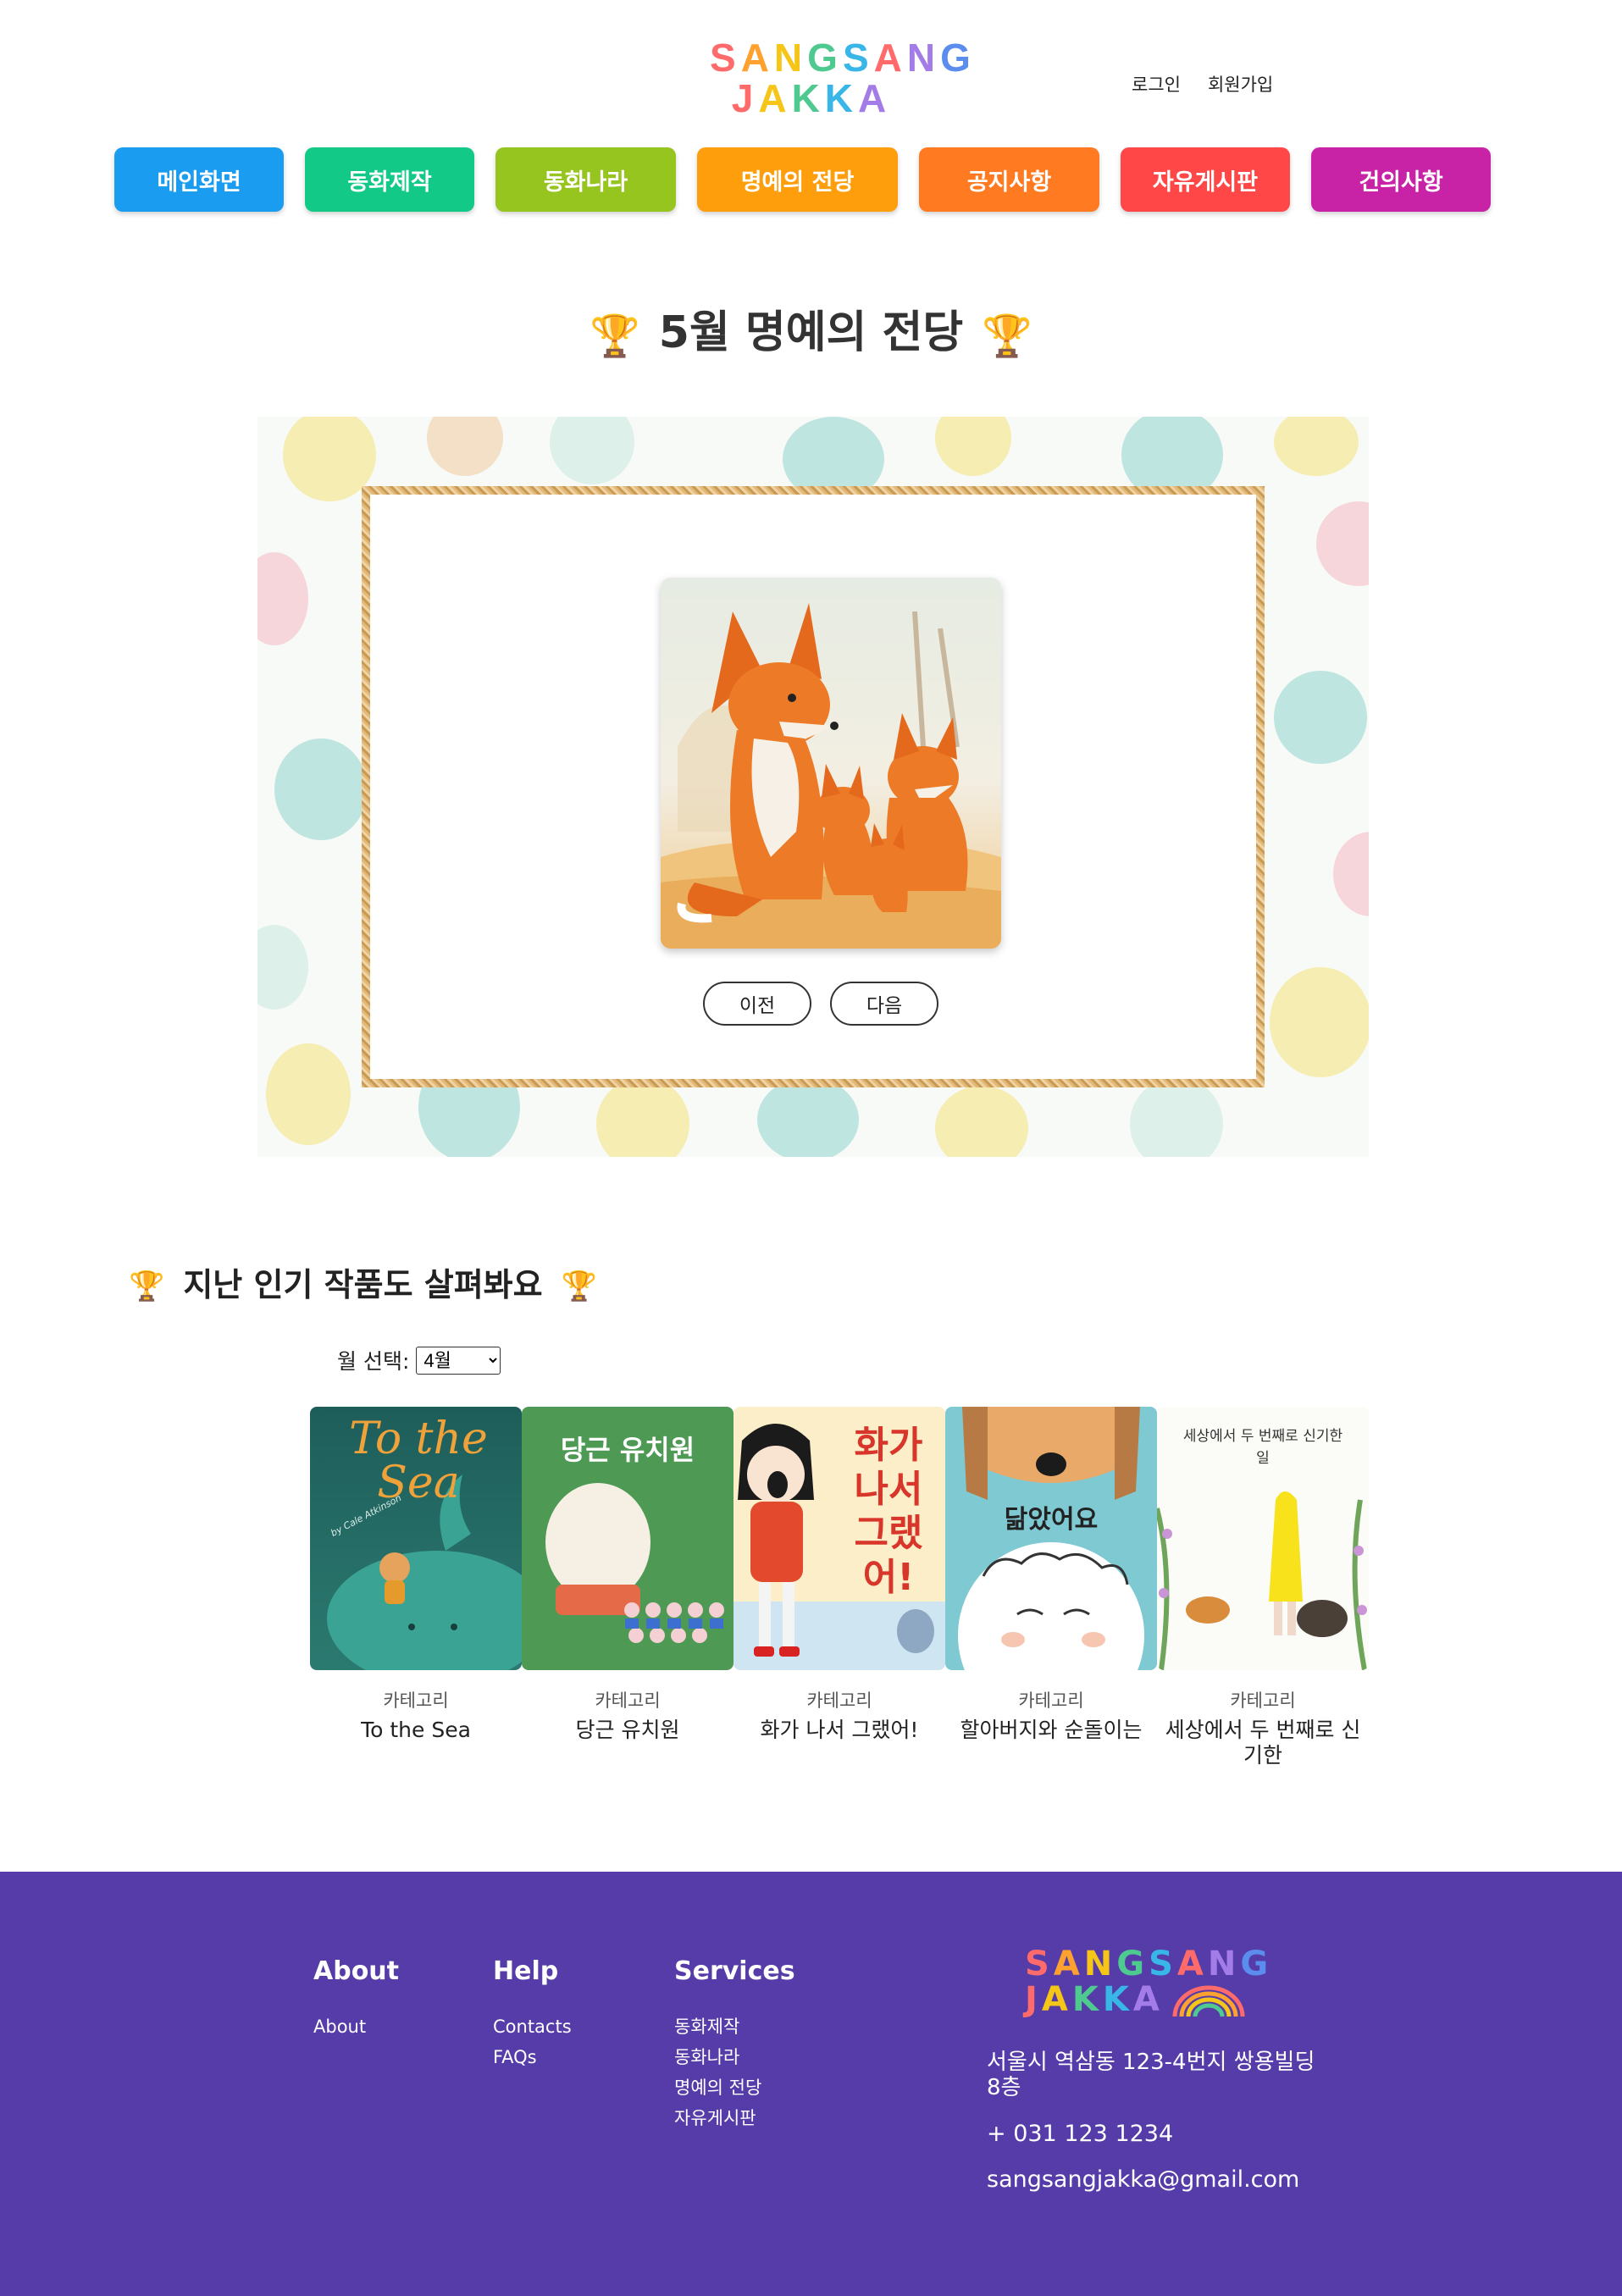 The height and width of the screenshot is (2296, 1622). Describe the element at coordinates (811, 333) in the screenshot. I see `hall-of-fame-title: 5월 명예의 전당` at that location.